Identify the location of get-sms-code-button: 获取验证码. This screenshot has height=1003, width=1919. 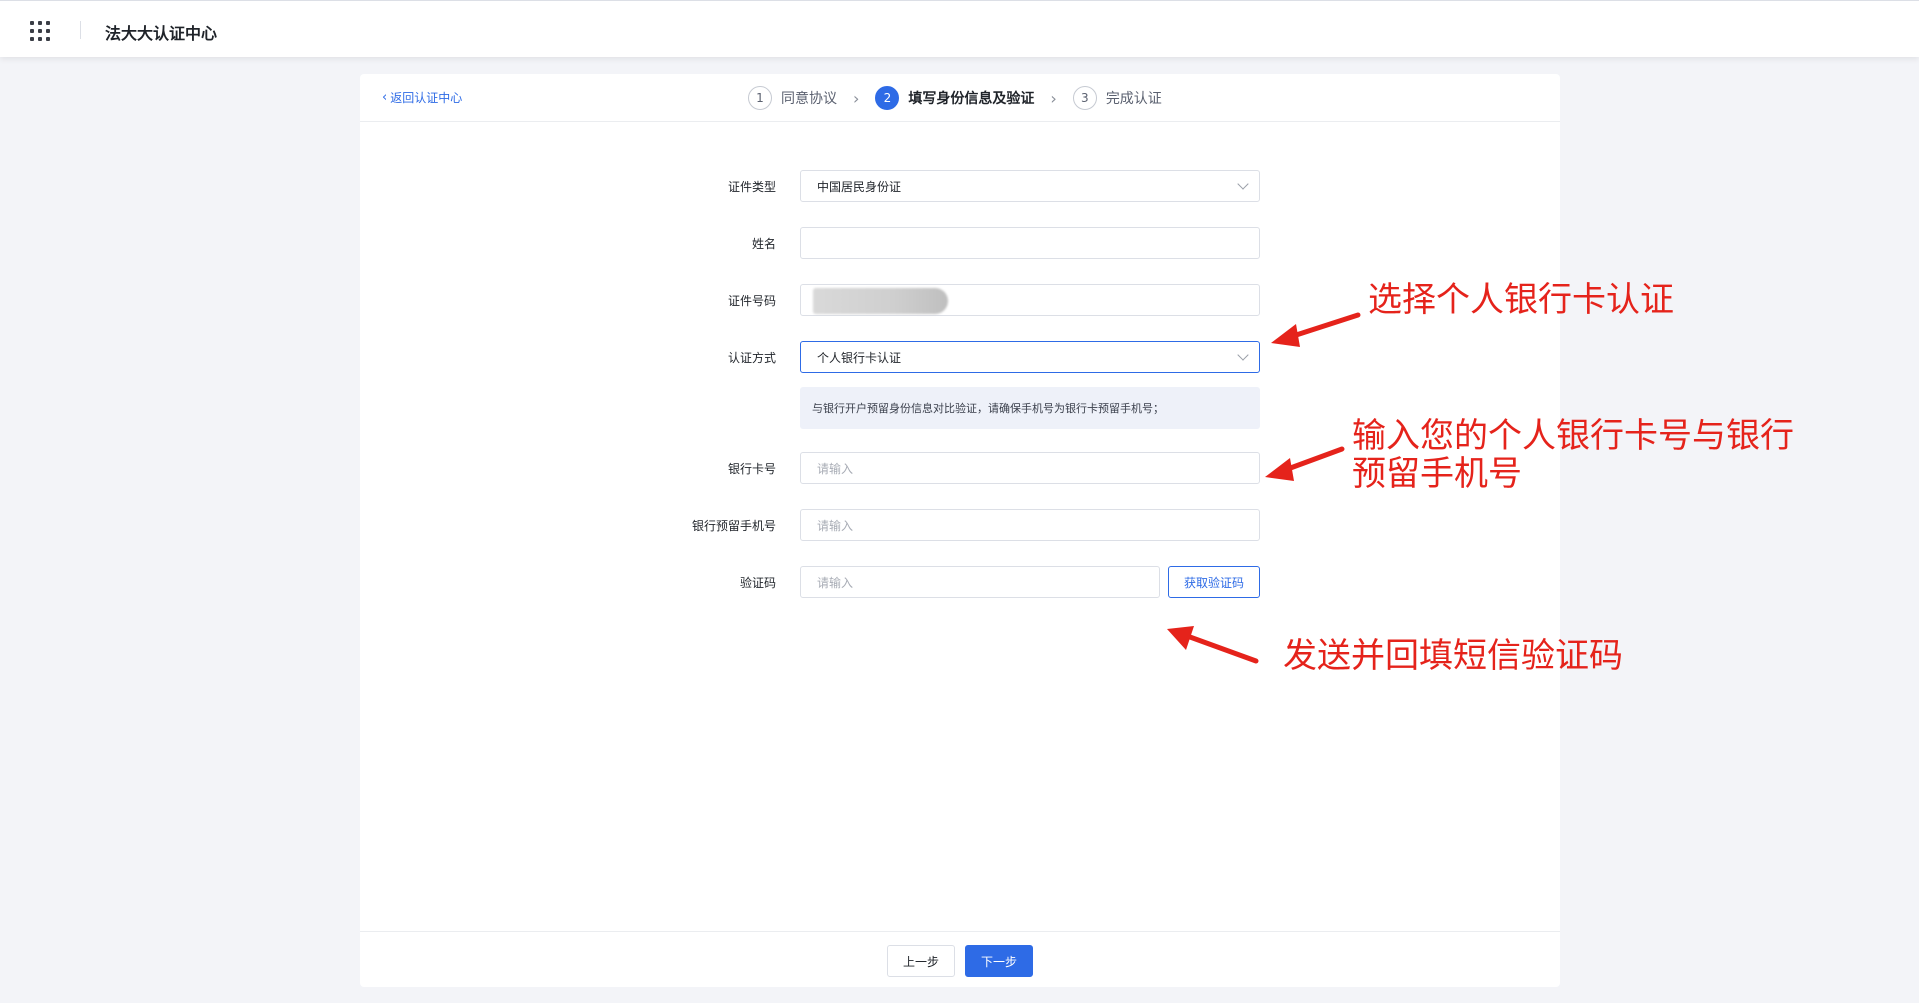
(1214, 582).